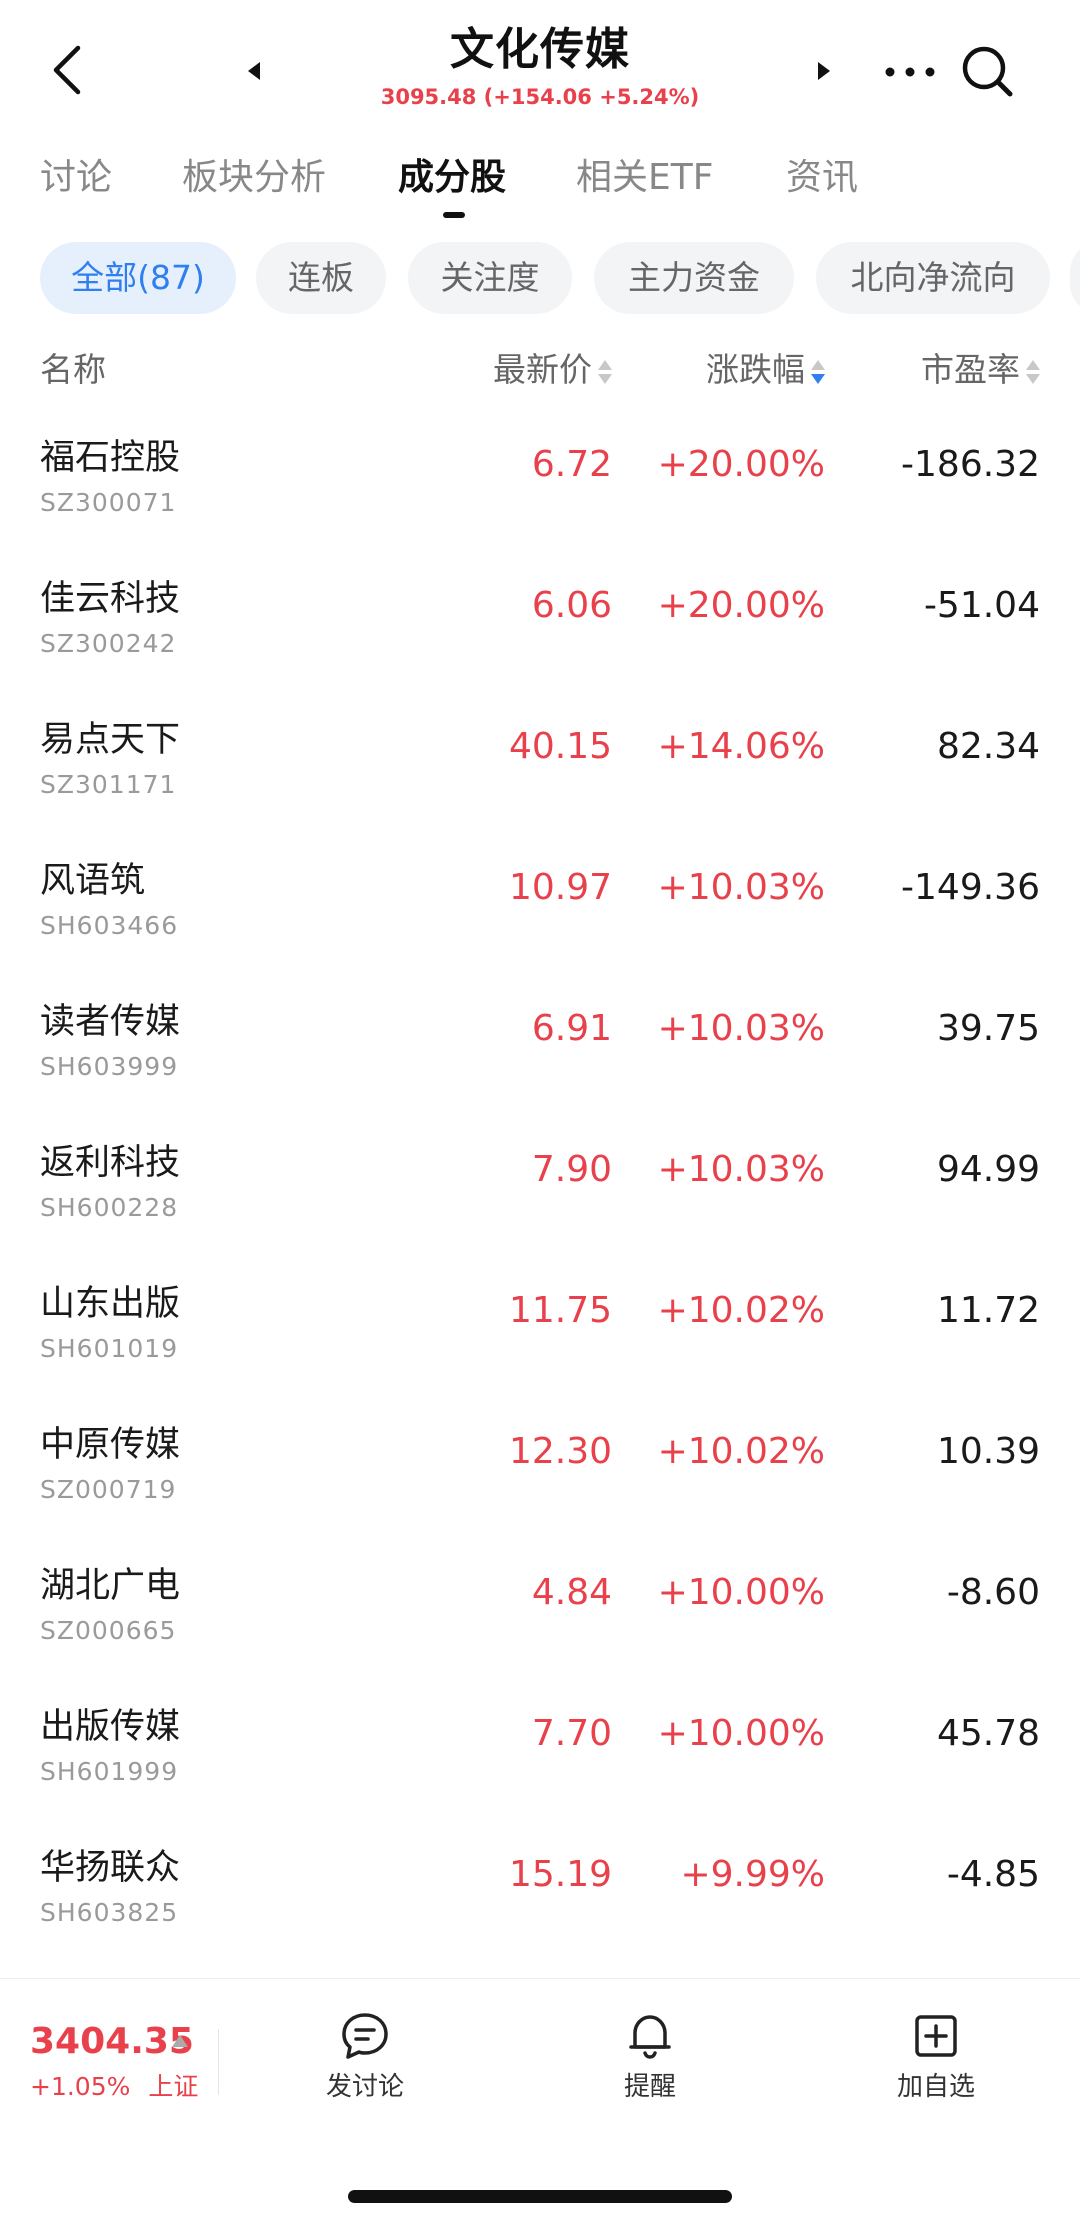 The image size is (1080, 2224). What do you see at coordinates (138, 278) in the screenshot?
I see `chip-all: 全部(87)` at bounding box center [138, 278].